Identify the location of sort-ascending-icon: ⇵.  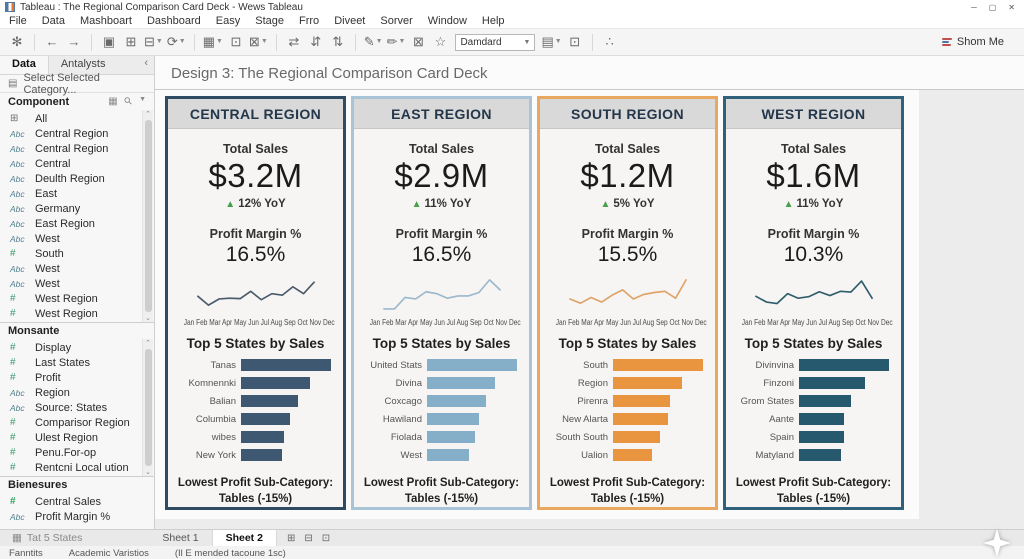
(316, 42).